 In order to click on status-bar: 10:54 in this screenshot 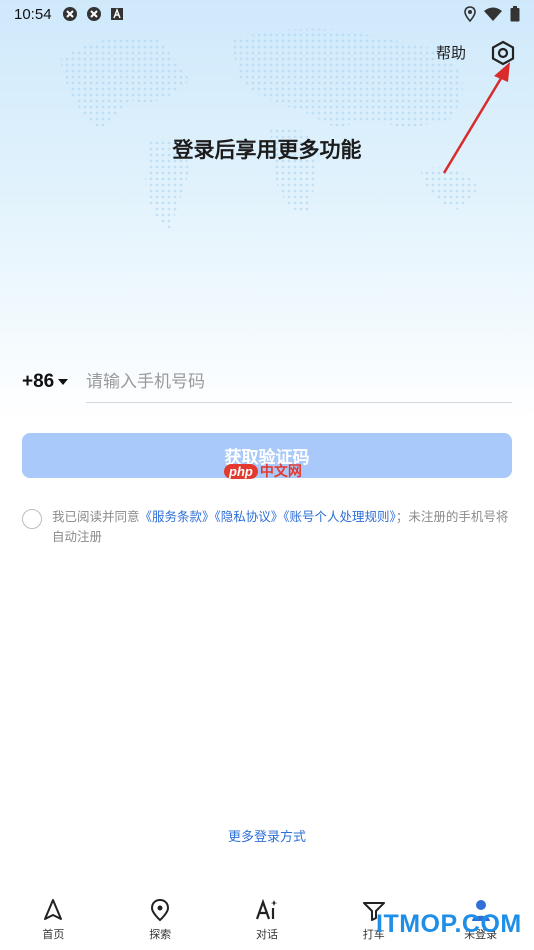, I will do `click(267, 14)`.